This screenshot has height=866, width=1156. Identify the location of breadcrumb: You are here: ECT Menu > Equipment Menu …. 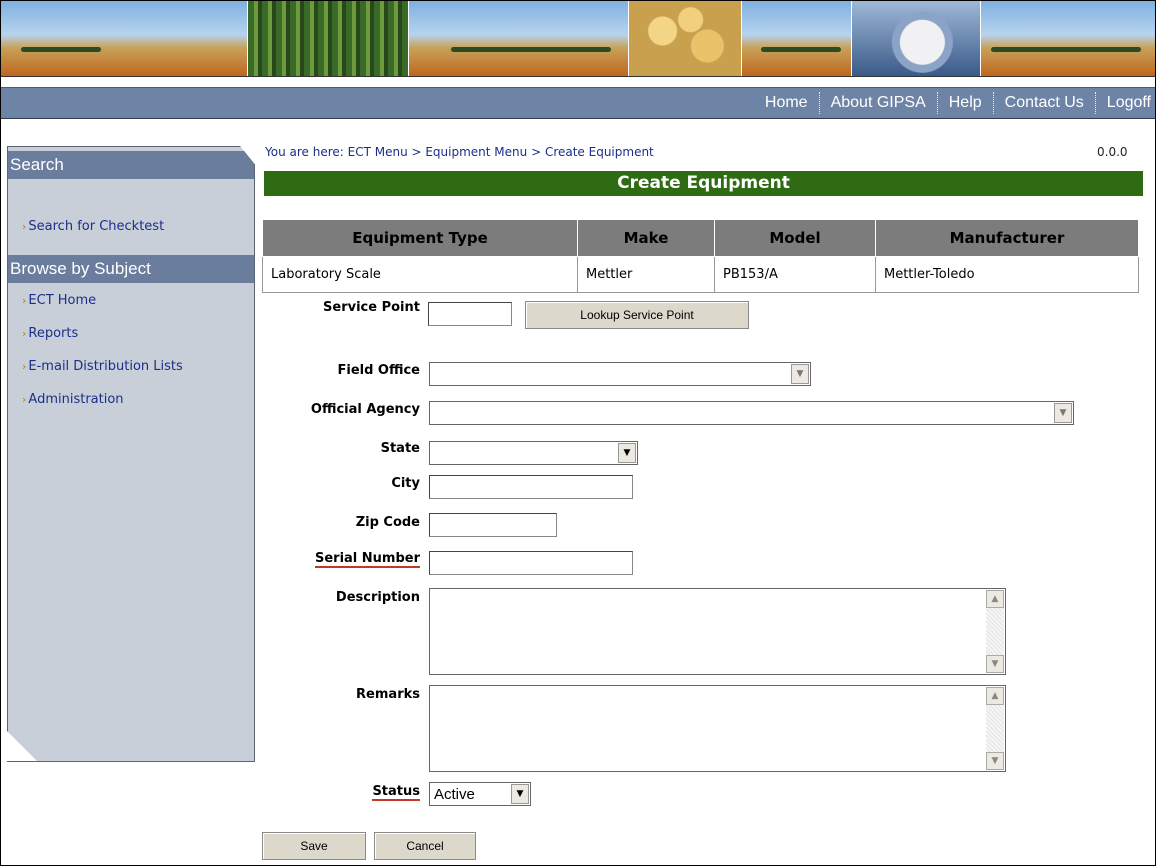
(459, 152).